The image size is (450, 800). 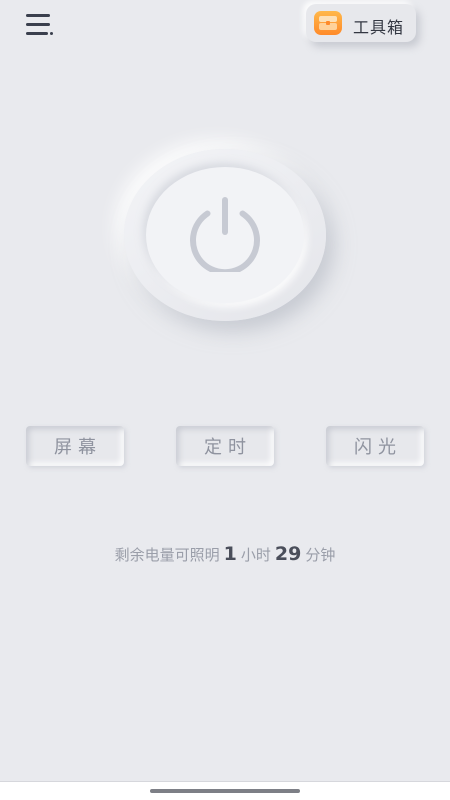 What do you see at coordinates (51, 33) in the screenshot?
I see `menu-icon-dot` at bounding box center [51, 33].